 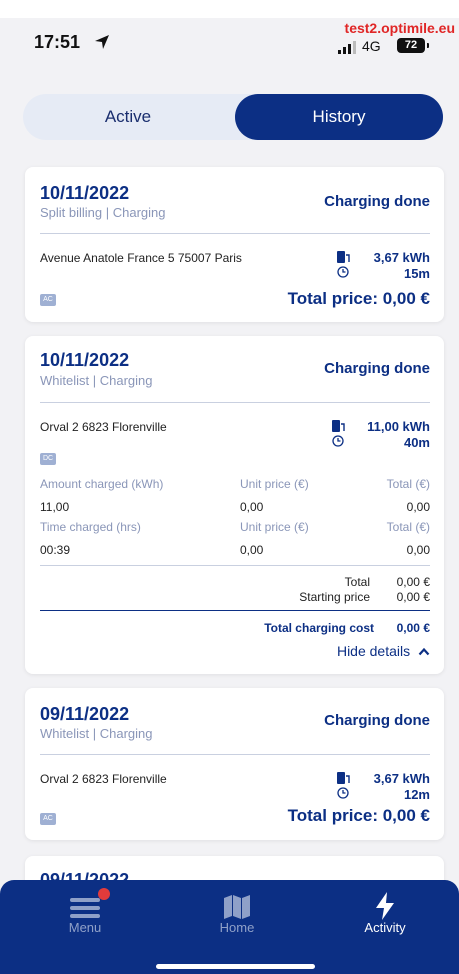 I want to click on location-arrow-icon, so click(x=102, y=42).